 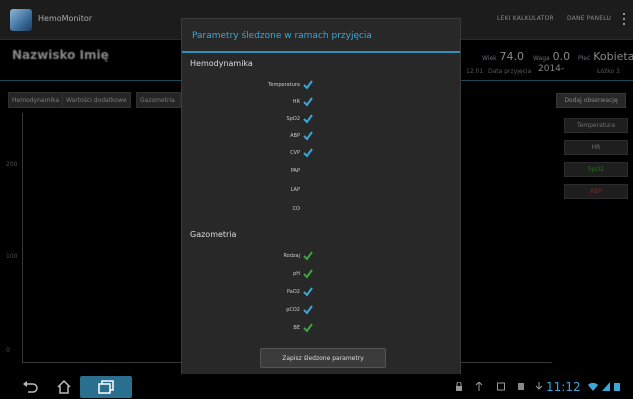 What do you see at coordinates (295, 171) in the screenshot?
I see `param-label: PAP` at bounding box center [295, 171].